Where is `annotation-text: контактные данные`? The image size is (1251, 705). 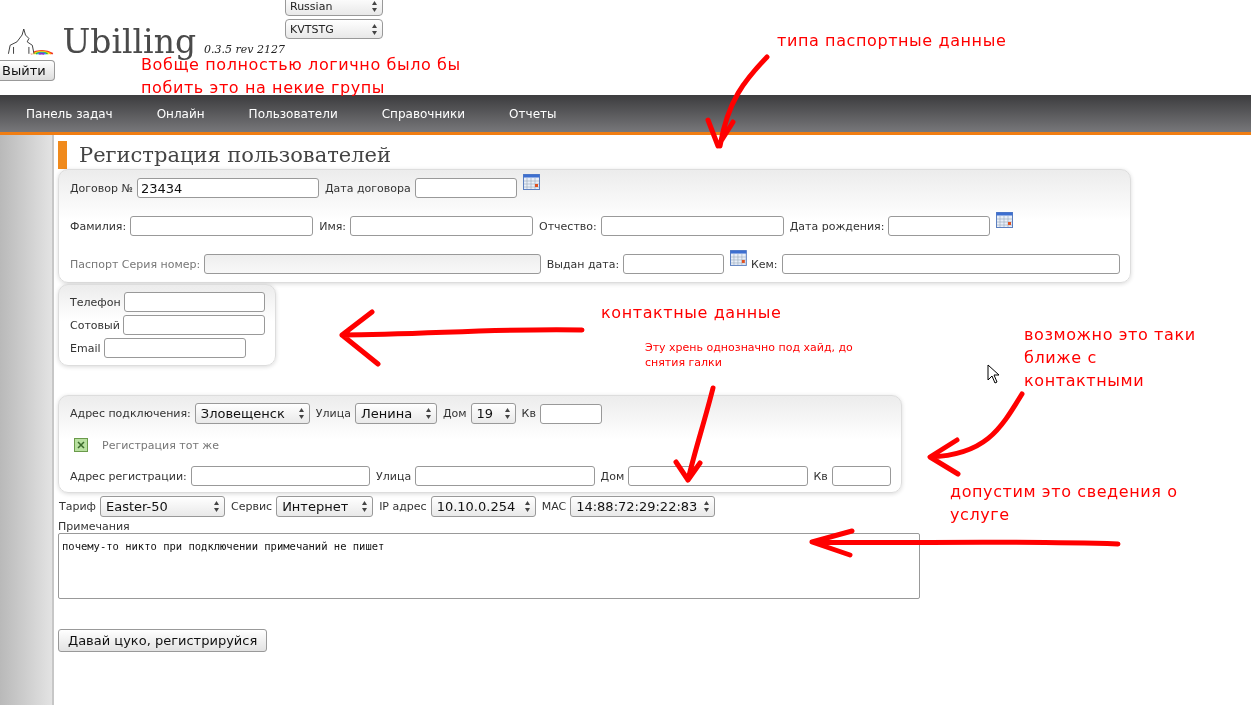 annotation-text: контактные данные is located at coordinates (692, 313).